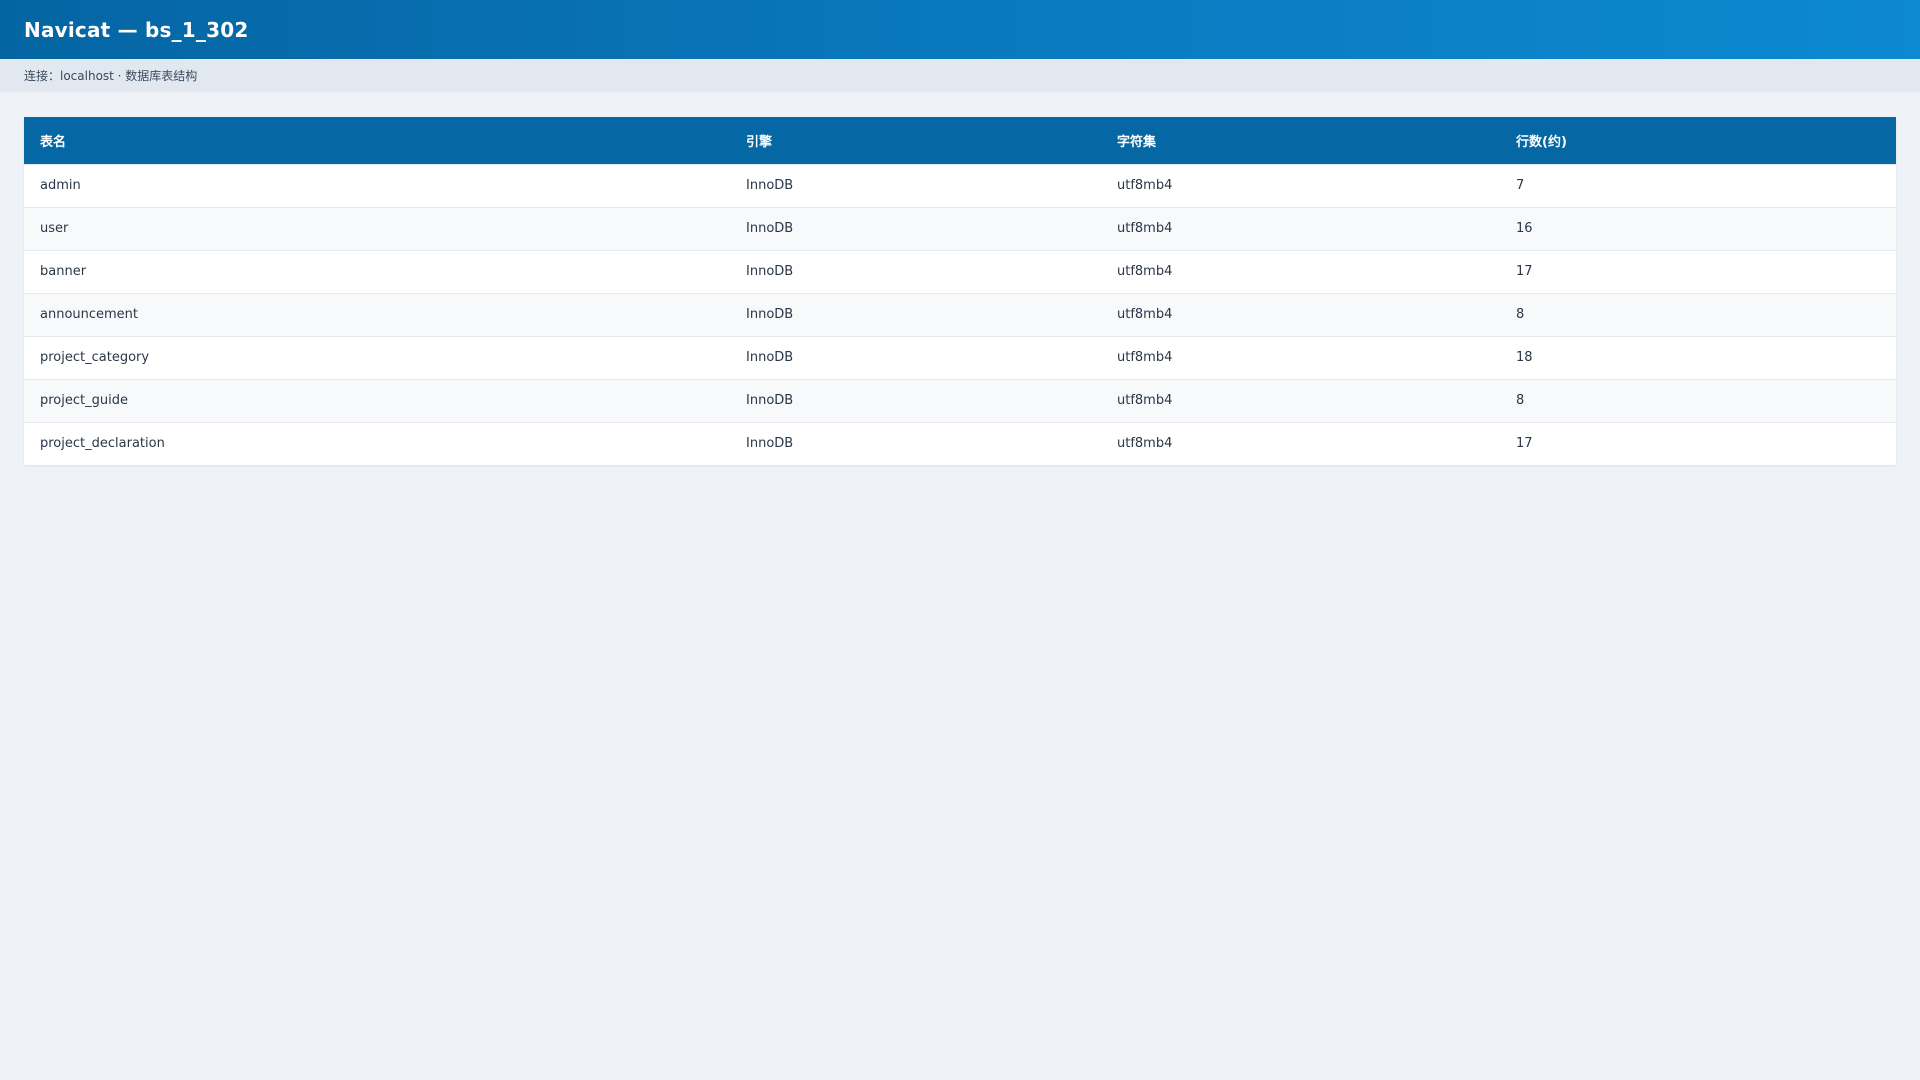 This screenshot has height=1080, width=1920. What do you see at coordinates (1300, 140) in the screenshot?
I see `column-header-charset: 字符集` at bounding box center [1300, 140].